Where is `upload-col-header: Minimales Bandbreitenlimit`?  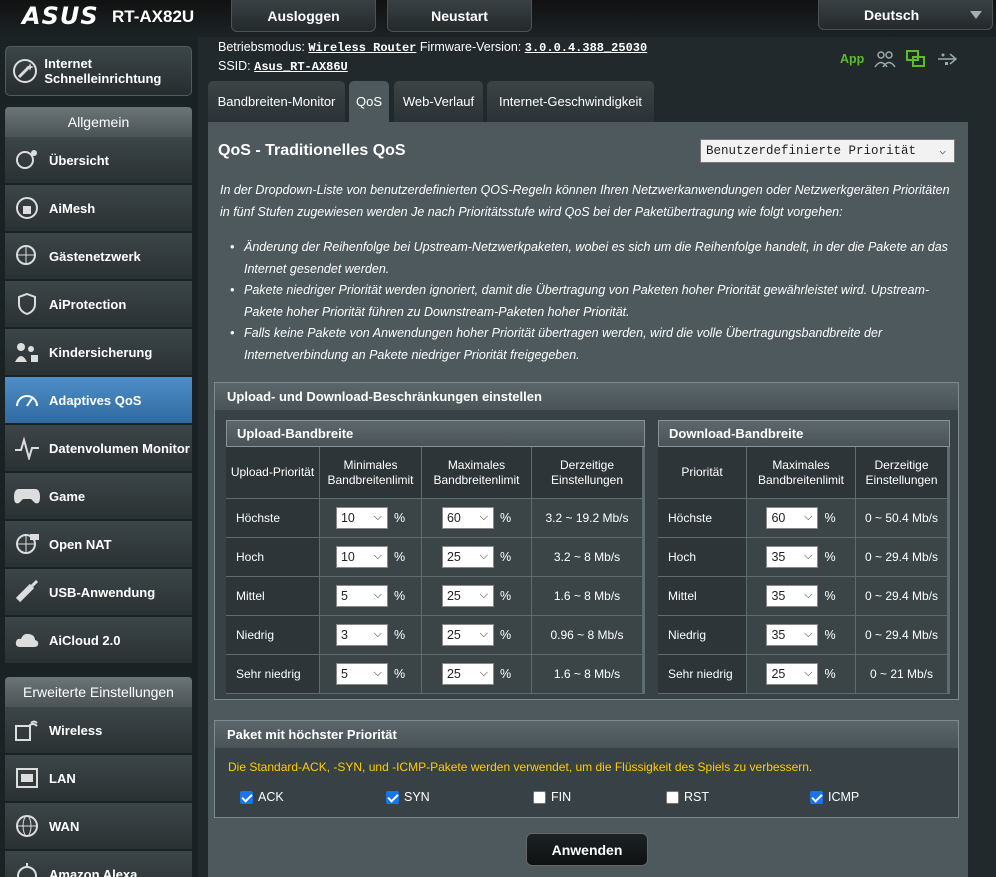
upload-col-header: Minimales Bandbreitenlimit is located at coordinates (371, 473).